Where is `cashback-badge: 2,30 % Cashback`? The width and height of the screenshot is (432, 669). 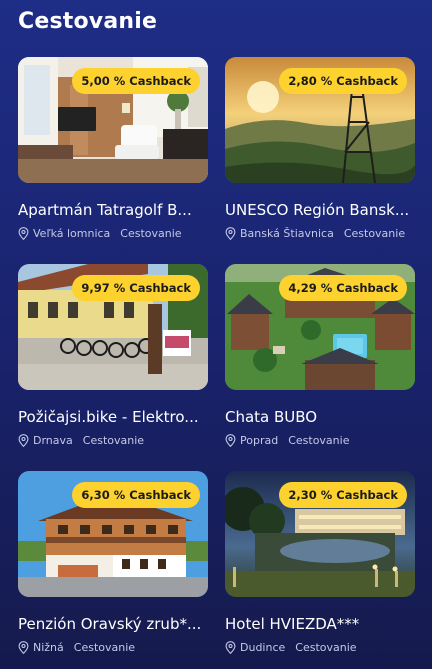 cashback-badge: 2,30 % Cashback is located at coordinates (343, 495).